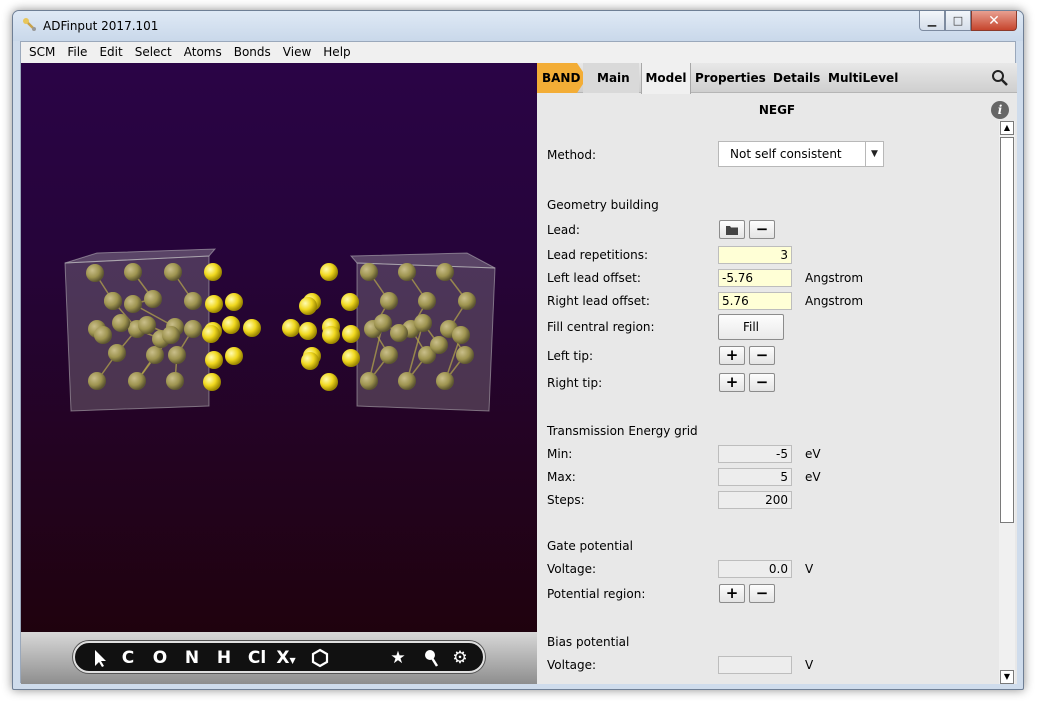 This screenshot has height=709, width=1042. Describe the element at coordinates (128, 658) in the screenshot. I see `carbon-tool: C` at that location.